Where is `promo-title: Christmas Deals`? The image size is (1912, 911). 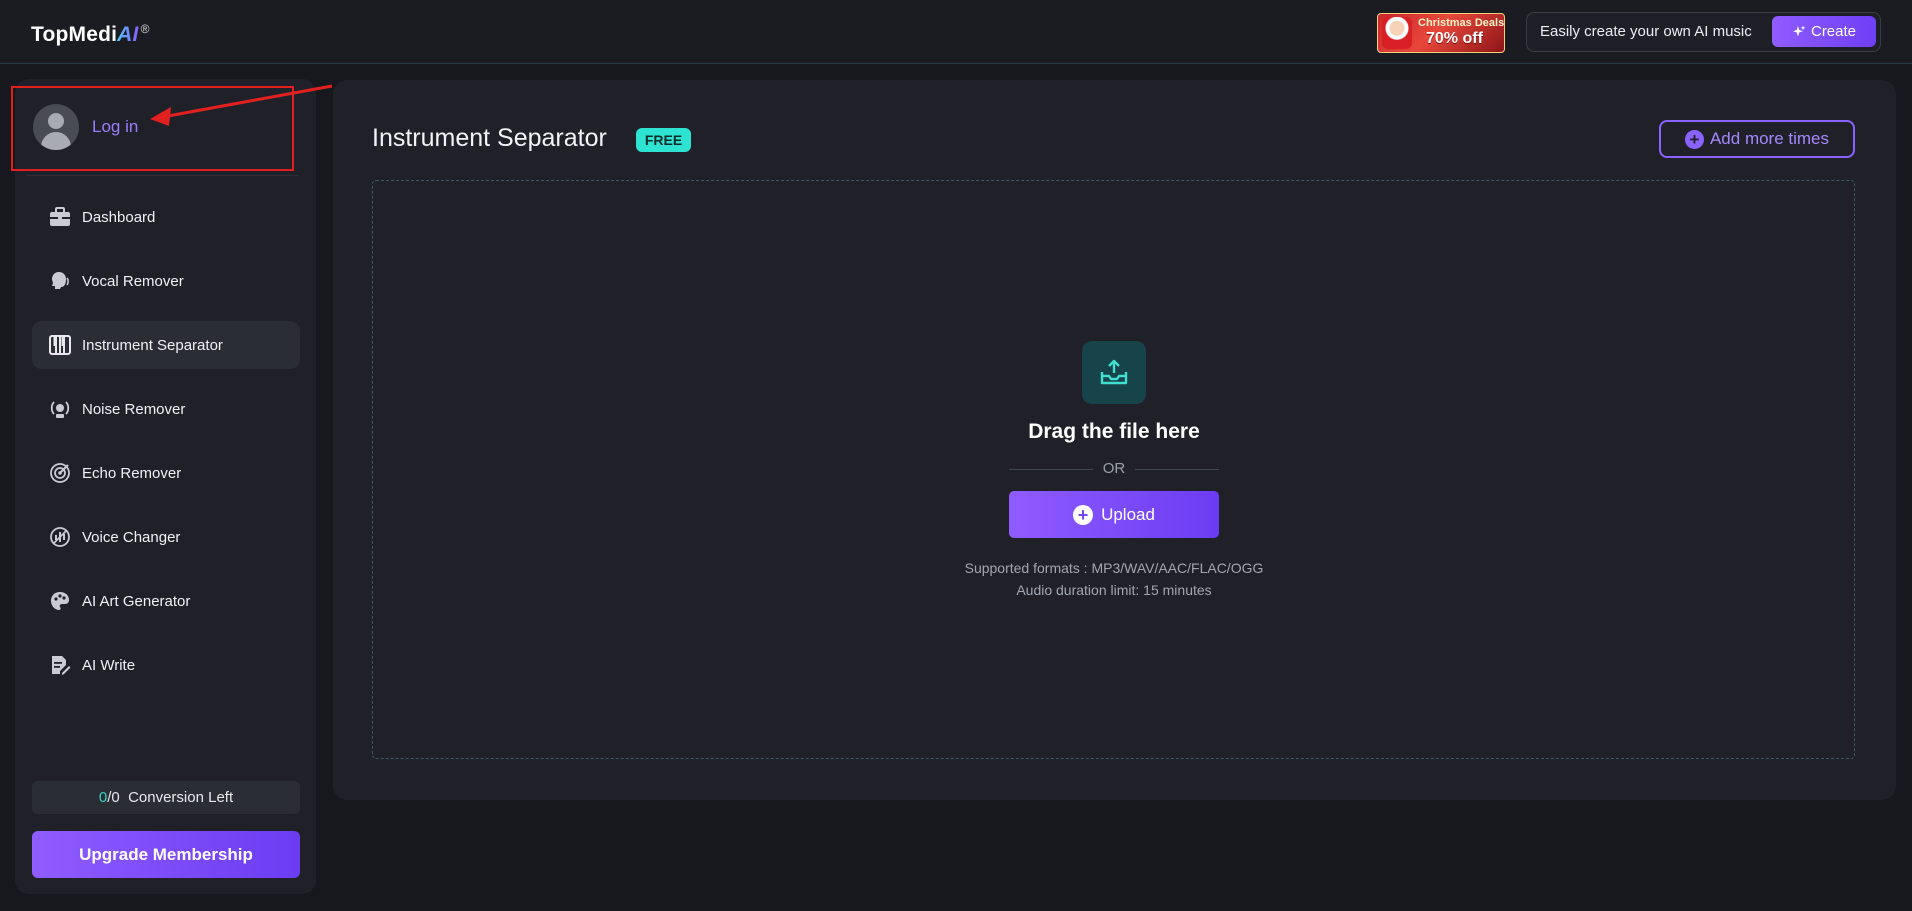
promo-title: Christmas Deals is located at coordinates (1461, 23).